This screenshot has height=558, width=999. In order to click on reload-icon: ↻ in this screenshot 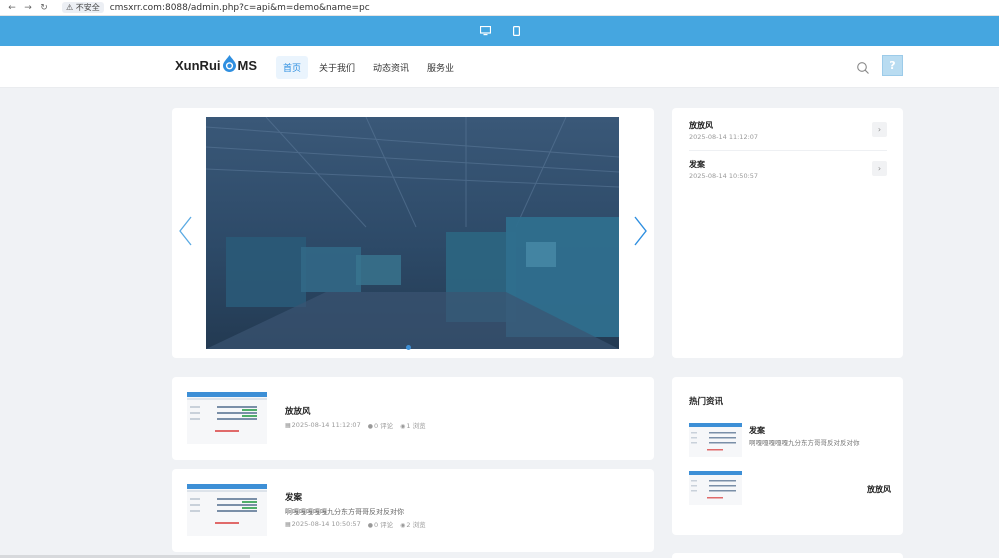, I will do `click(44, 8)`.